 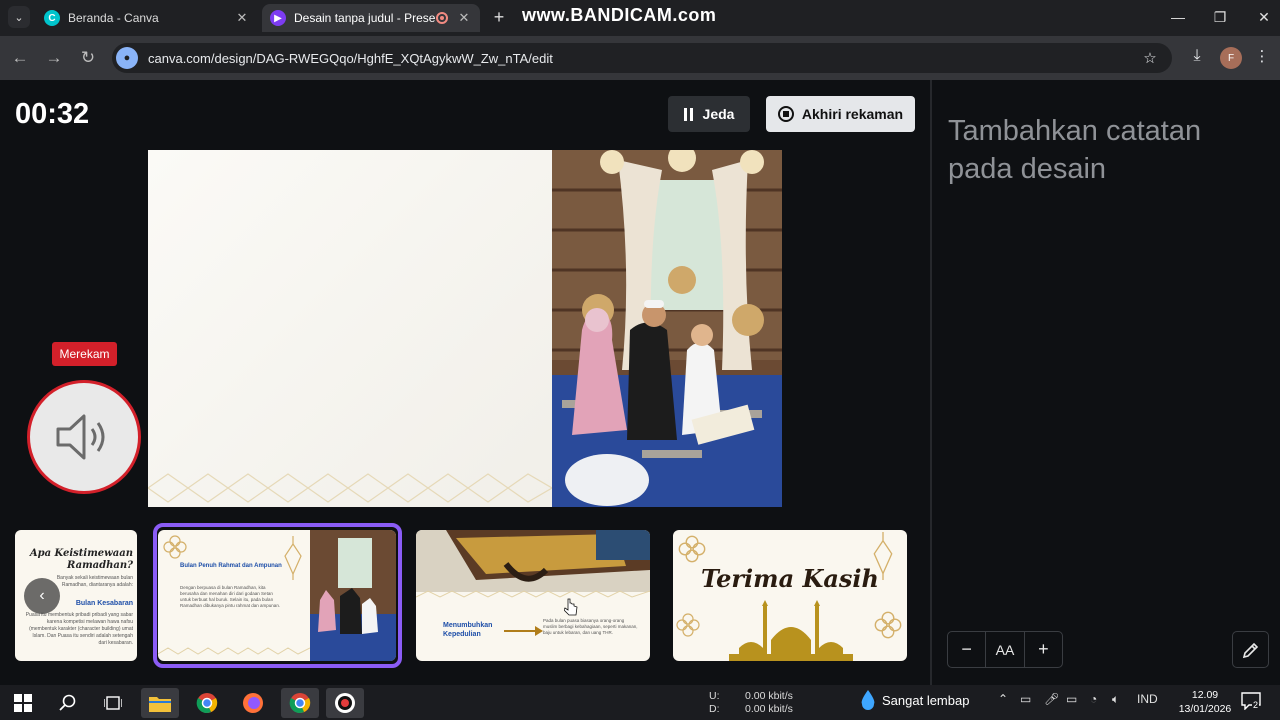 I want to click on thumbnail-title: Menumbuhkan Kepedulian, so click(x=468, y=630).